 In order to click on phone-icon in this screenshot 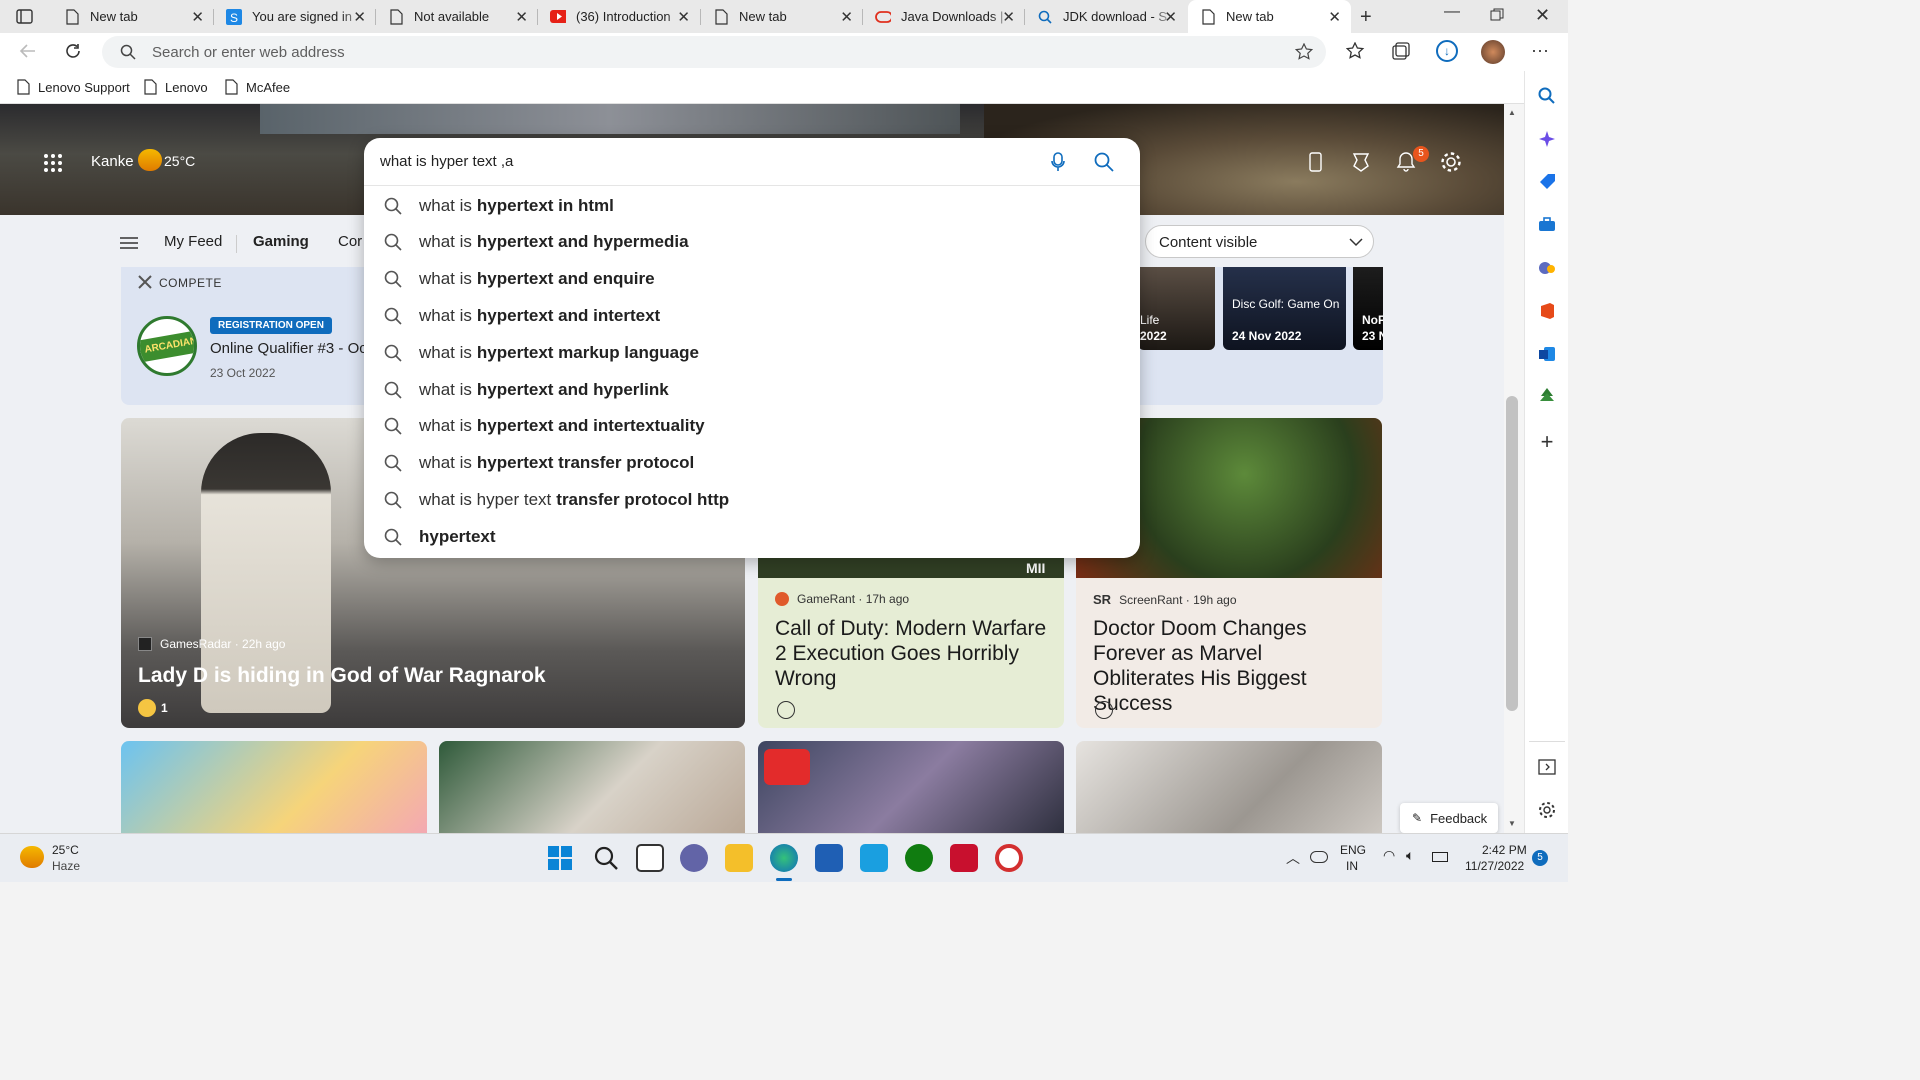, I will do `click(1315, 164)`.